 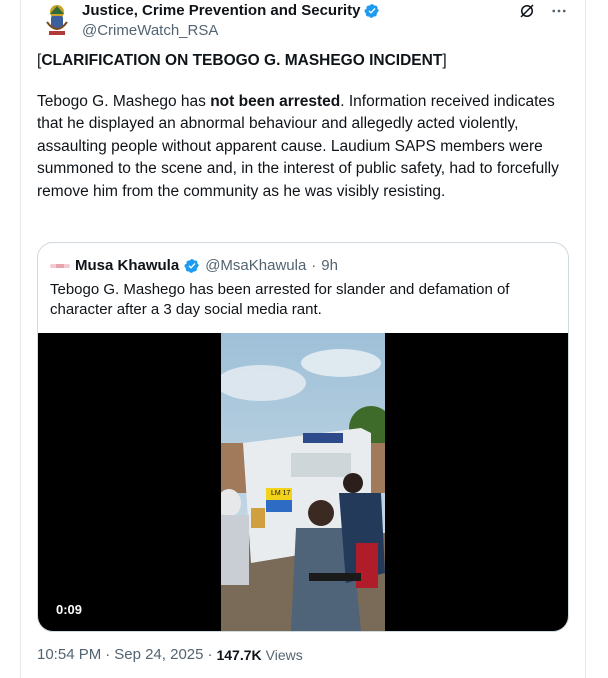 What do you see at coordinates (444, 60) in the screenshot?
I see `heading-bracket-close: ]` at bounding box center [444, 60].